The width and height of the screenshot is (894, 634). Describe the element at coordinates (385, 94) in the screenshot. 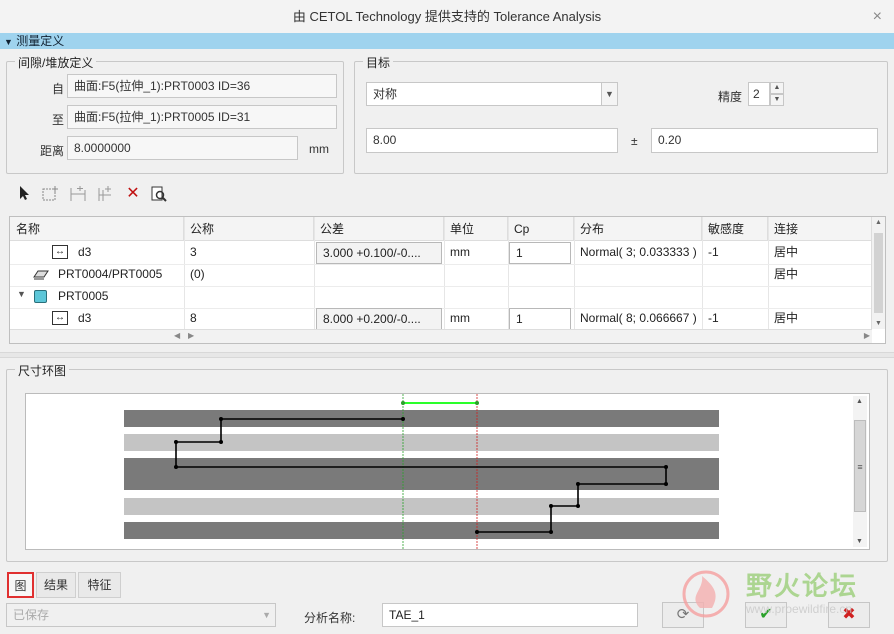

I see `target-type-value: 对称` at that location.